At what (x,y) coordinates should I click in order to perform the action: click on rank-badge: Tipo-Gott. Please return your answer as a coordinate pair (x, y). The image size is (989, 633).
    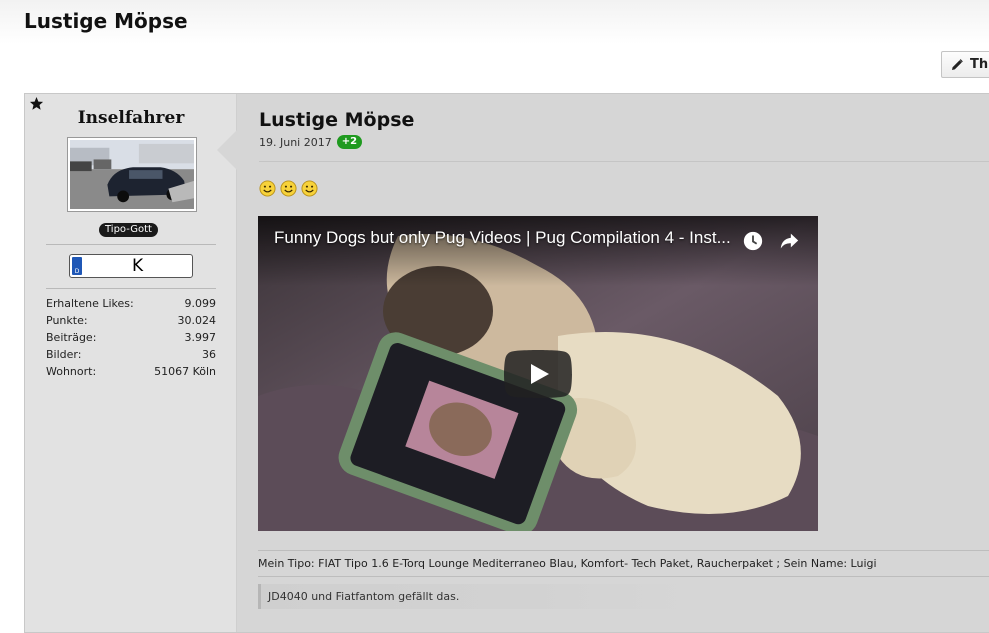
    Looking at the image, I should click on (128, 230).